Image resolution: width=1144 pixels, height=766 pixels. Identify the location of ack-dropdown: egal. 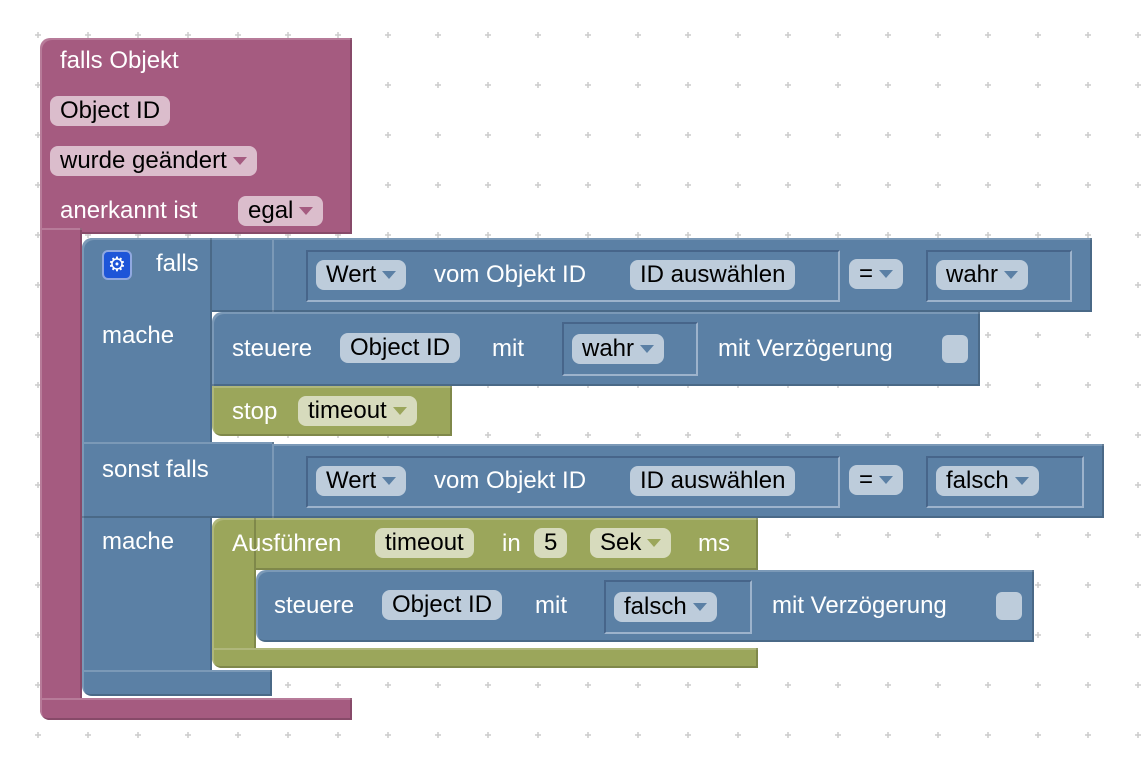
(281, 211).